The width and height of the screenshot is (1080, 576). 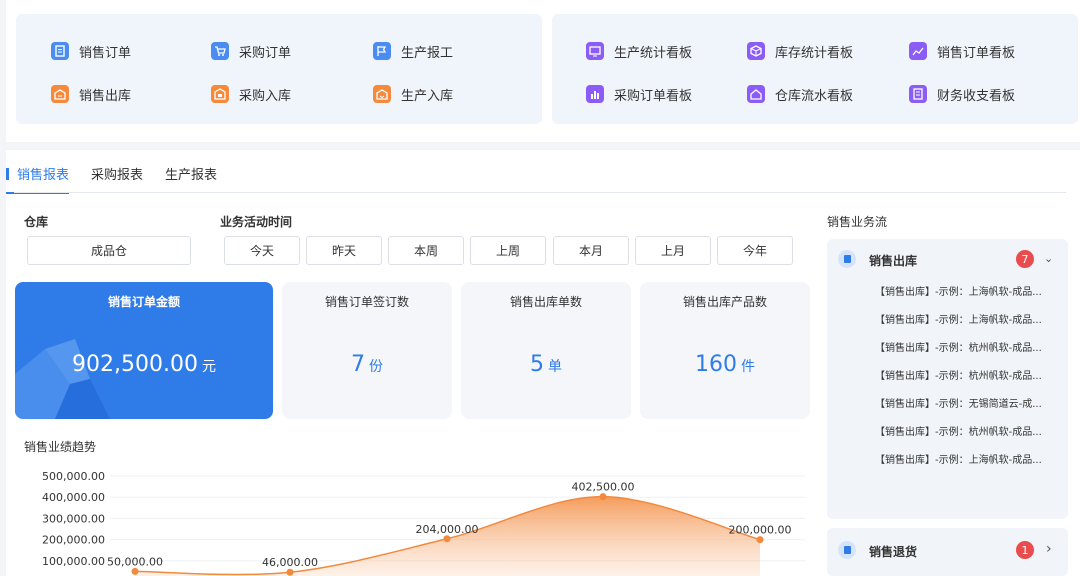 I want to click on quick-link-quick-right-2: 销售订单看板, so click(x=962, y=51).